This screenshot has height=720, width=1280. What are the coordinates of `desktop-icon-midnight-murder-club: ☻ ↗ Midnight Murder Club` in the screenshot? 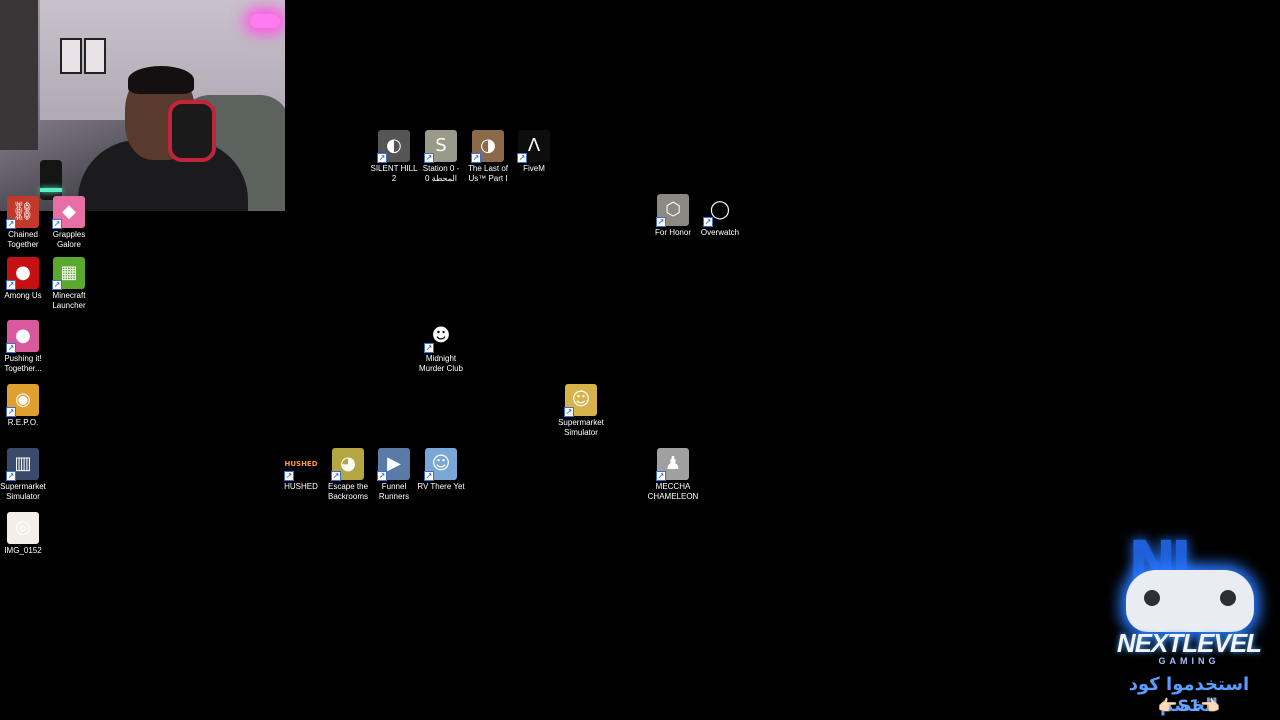 It's located at (441, 347).